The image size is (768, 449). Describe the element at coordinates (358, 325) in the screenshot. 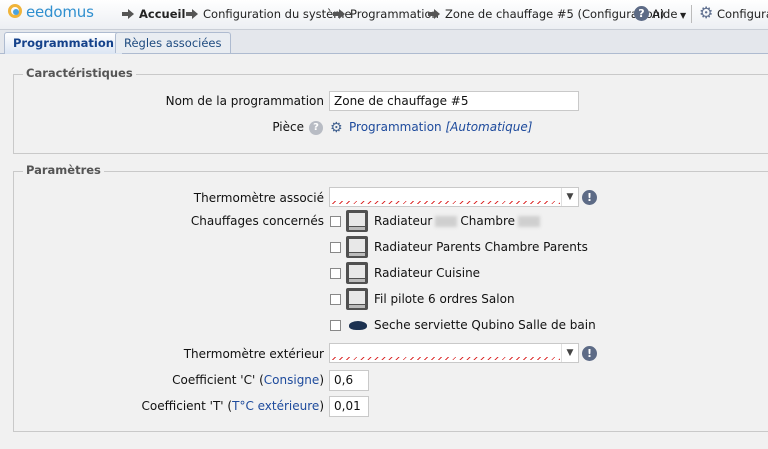

I see `towel-heater-icon` at that location.